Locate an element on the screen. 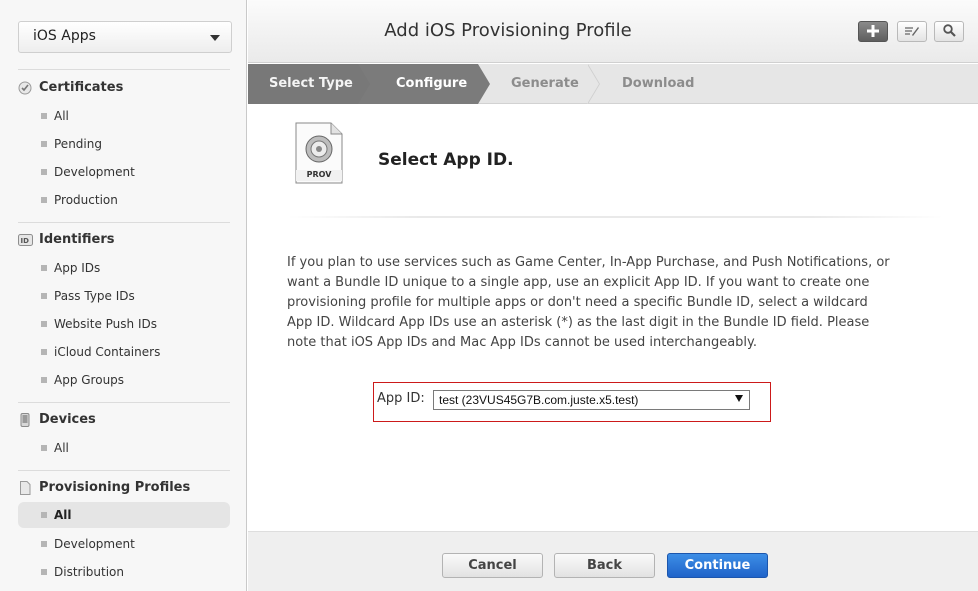 This screenshot has width=978, height=591. header: Add iOS Provisioning Profile is located at coordinates (613, 31).